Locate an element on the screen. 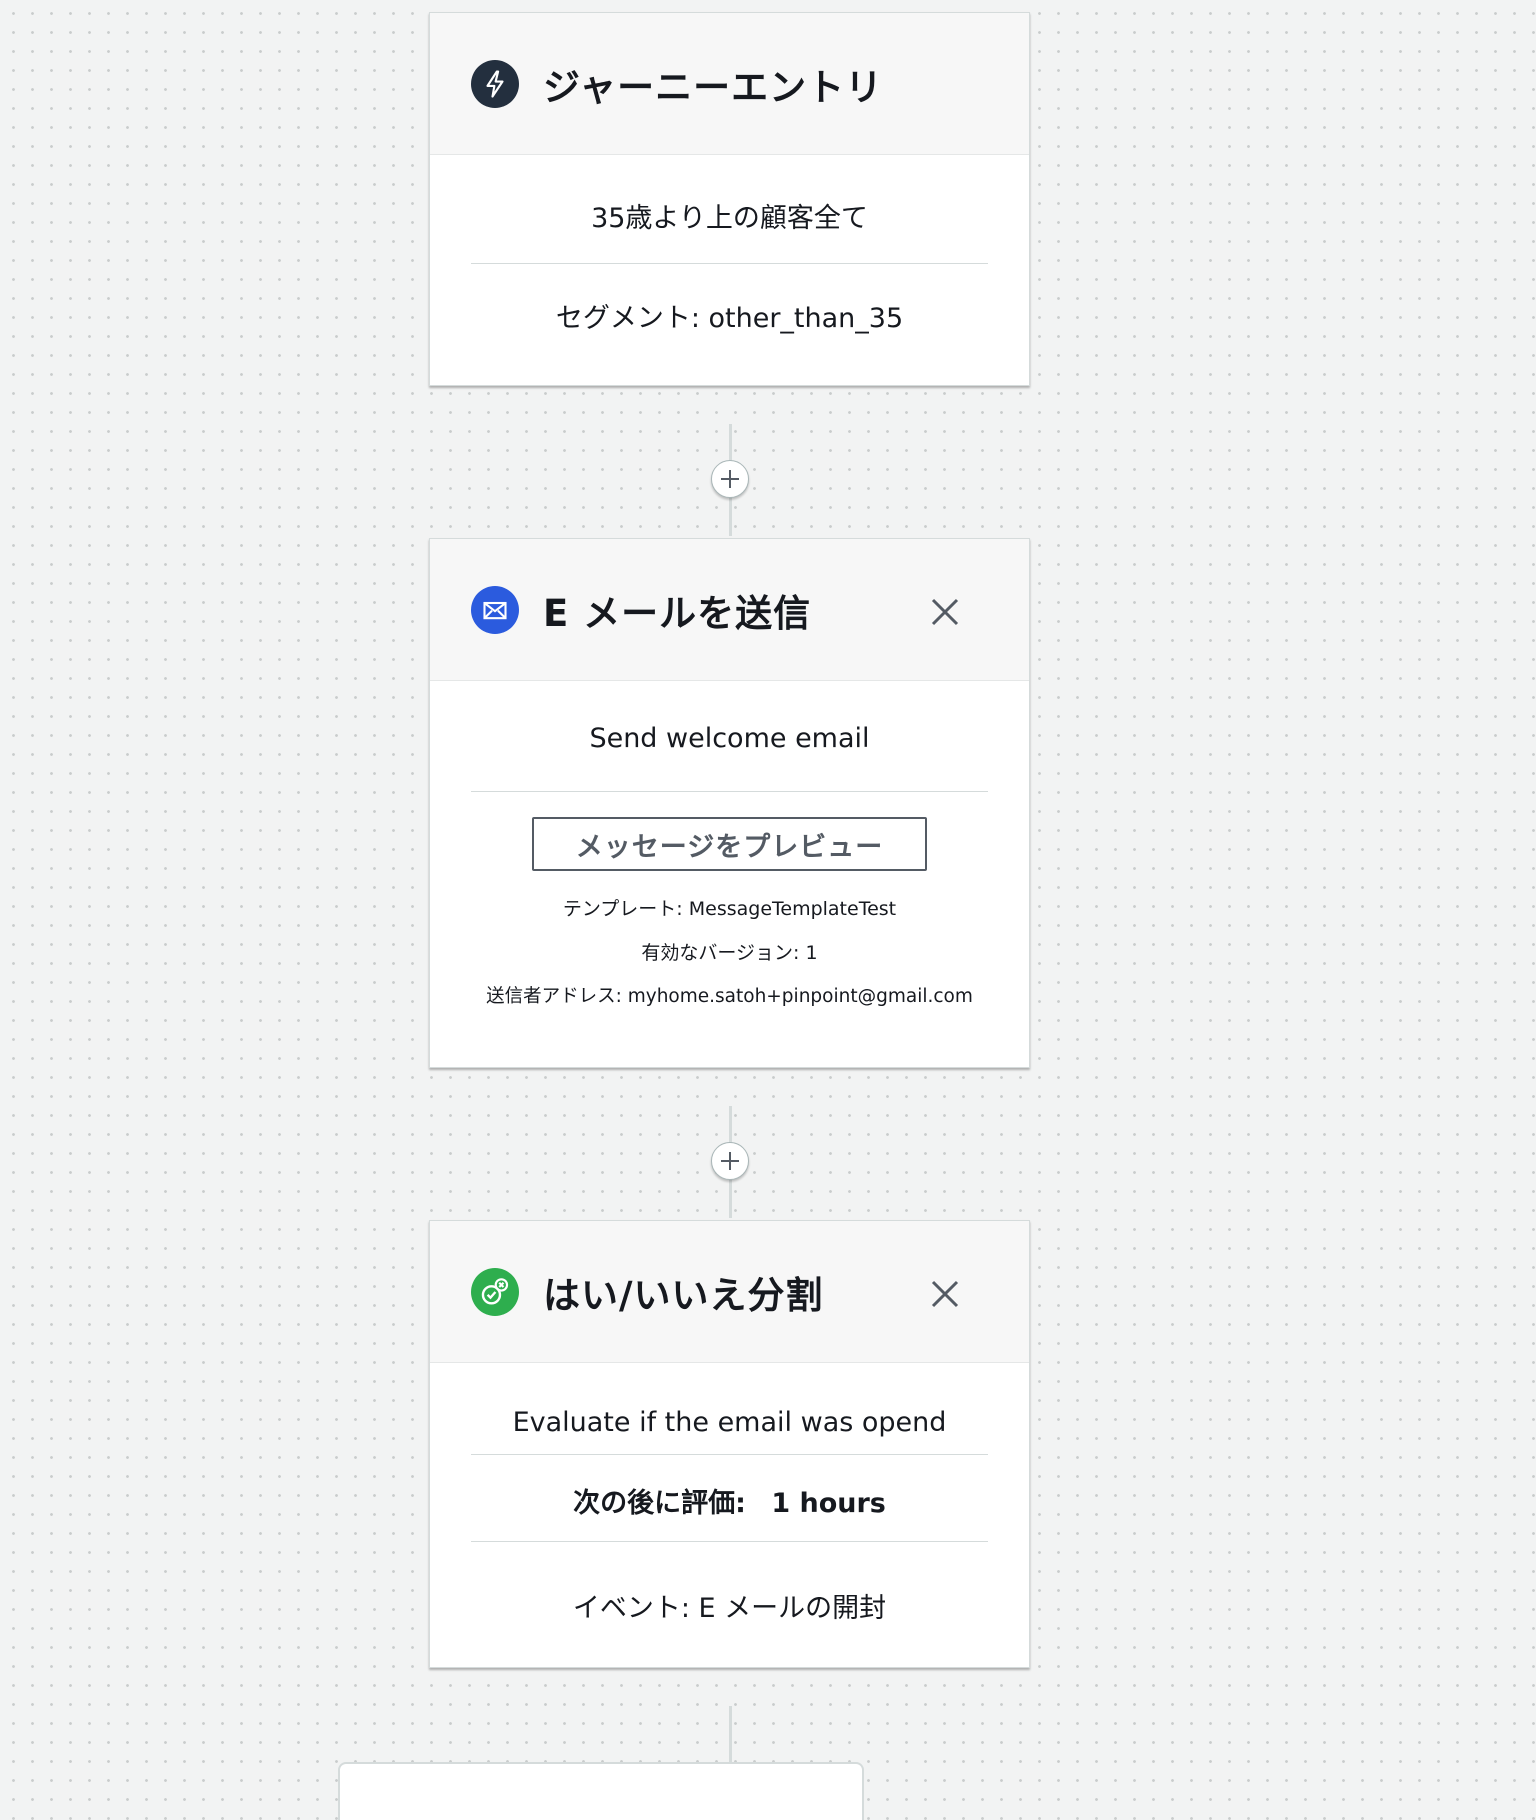 The height and width of the screenshot is (1820, 1536). card-header: はい/いいえ分割 is located at coordinates (729, 1292).